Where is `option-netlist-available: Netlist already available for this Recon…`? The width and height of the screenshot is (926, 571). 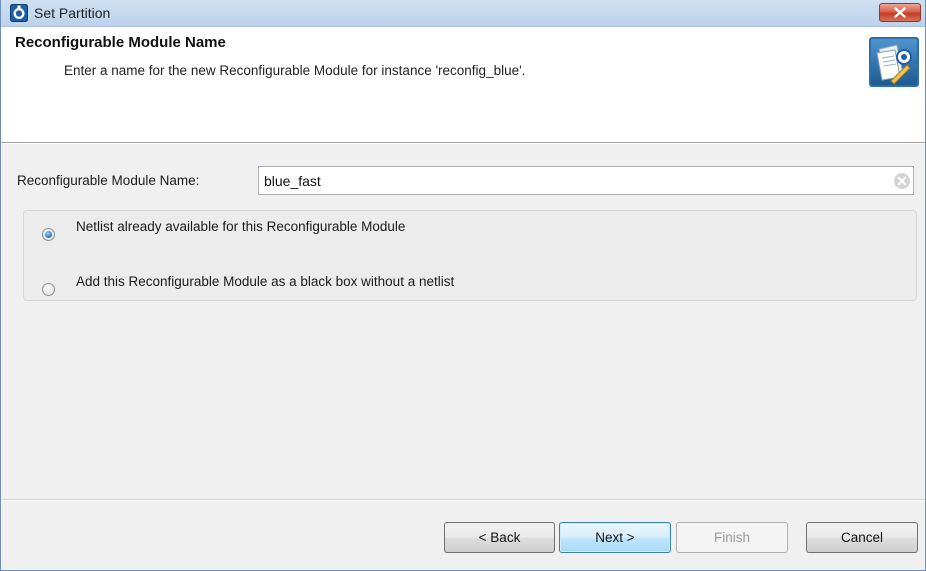 option-netlist-available: Netlist already available for this Recon… is located at coordinates (470, 228).